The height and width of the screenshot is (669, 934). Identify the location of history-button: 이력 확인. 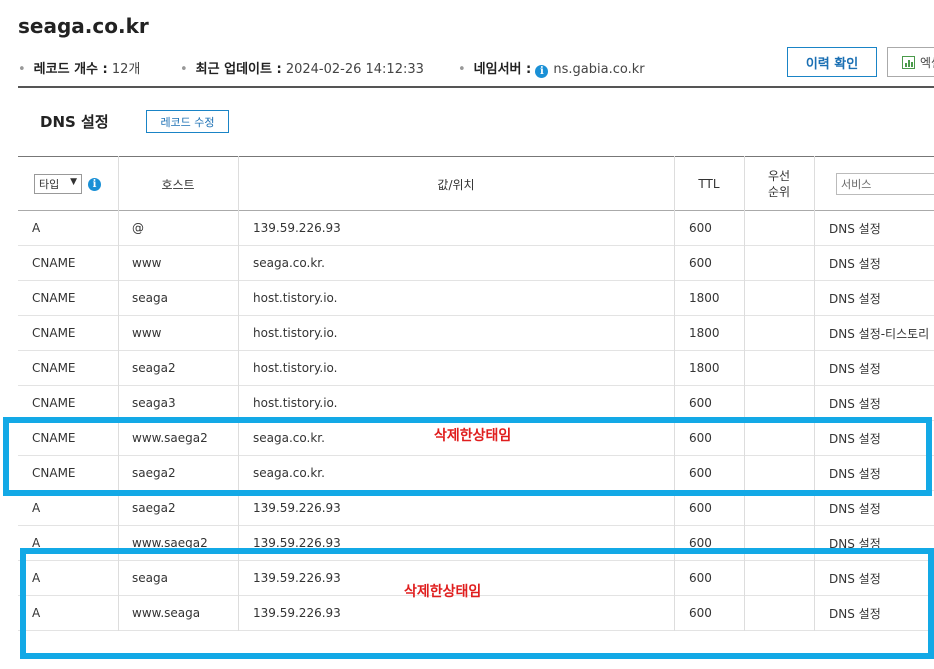
(832, 62).